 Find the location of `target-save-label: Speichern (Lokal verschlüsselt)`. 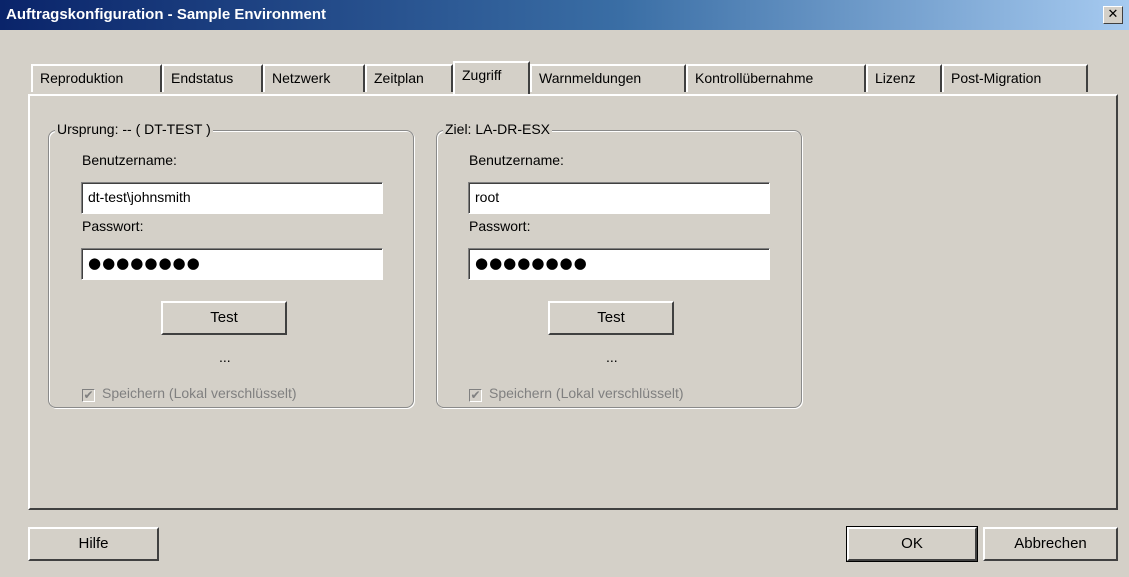

target-save-label: Speichern (Lokal verschlüsselt) is located at coordinates (586, 393).